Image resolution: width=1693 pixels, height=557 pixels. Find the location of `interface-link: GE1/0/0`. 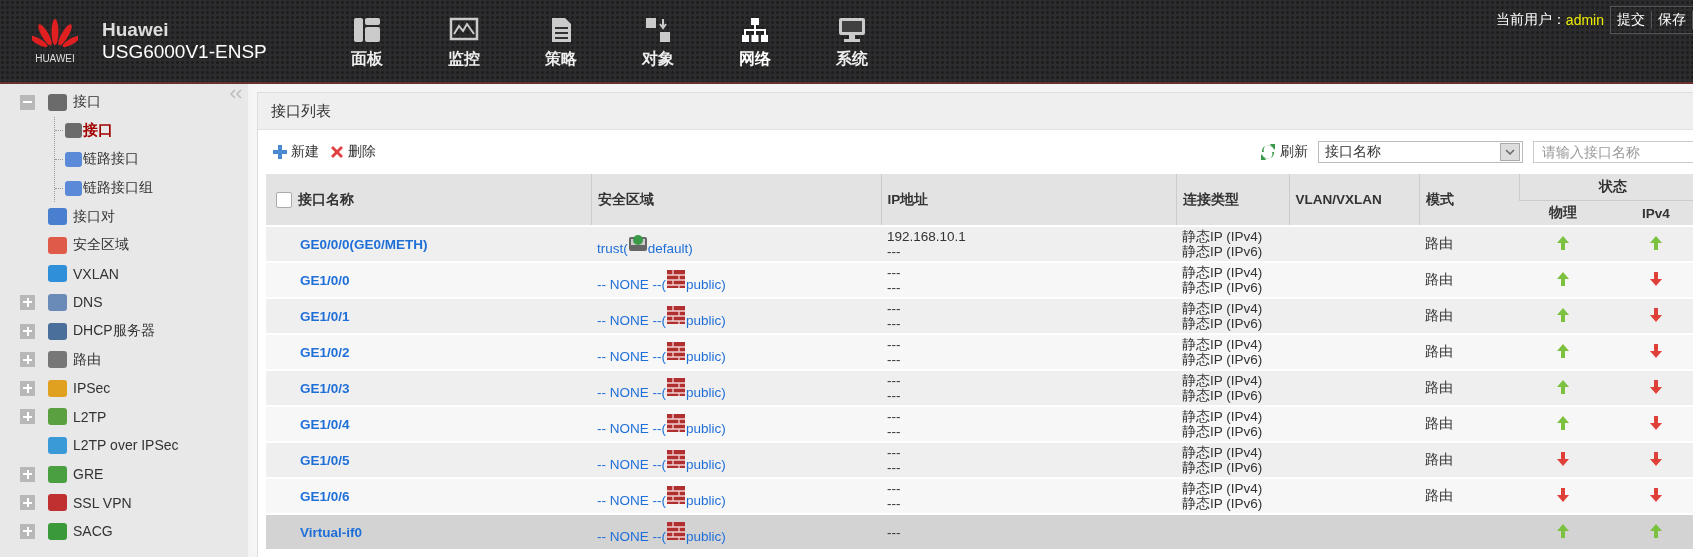

interface-link: GE1/0/0 is located at coordinates (311, 280).